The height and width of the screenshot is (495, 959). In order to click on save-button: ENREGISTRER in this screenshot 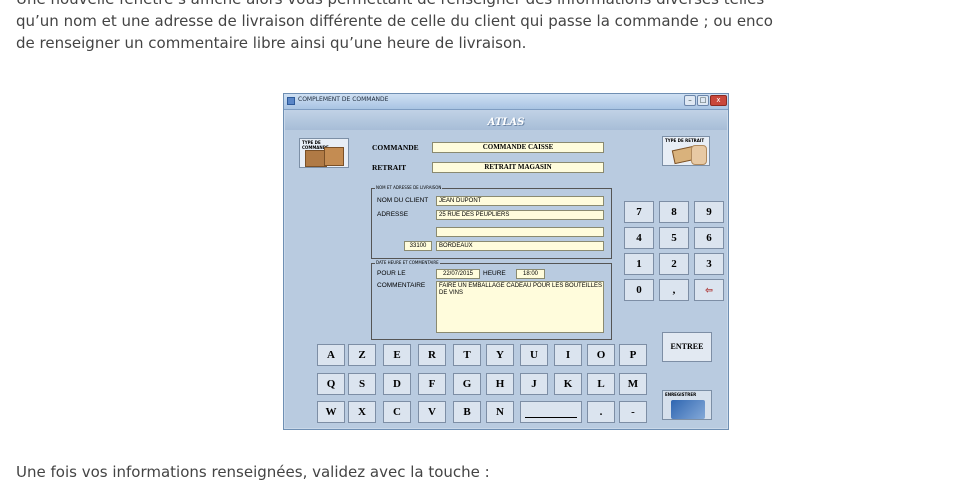, I will do `click(687, 405)`.